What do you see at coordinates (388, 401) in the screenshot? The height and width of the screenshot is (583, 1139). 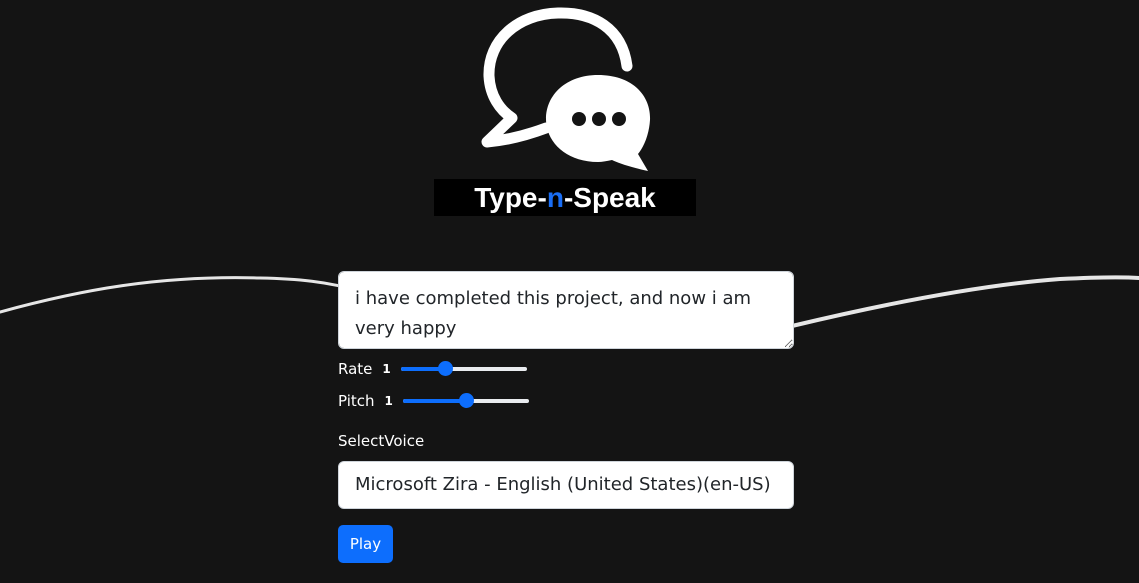 I see `pitch-value: 1` at bounding box center [388, 401].